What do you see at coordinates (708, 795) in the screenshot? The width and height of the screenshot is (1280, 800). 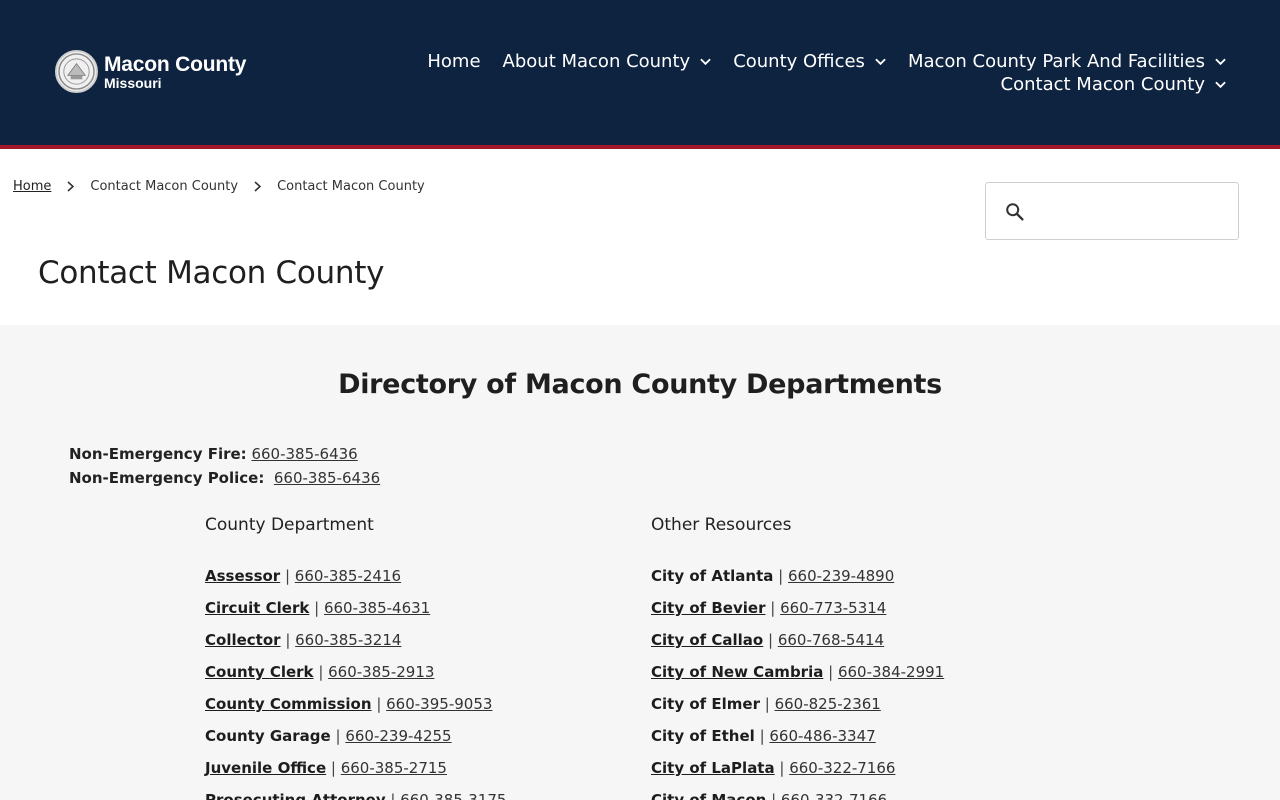 I see `directory-entry-name: City of Macon` at bounding box center [708, 795].